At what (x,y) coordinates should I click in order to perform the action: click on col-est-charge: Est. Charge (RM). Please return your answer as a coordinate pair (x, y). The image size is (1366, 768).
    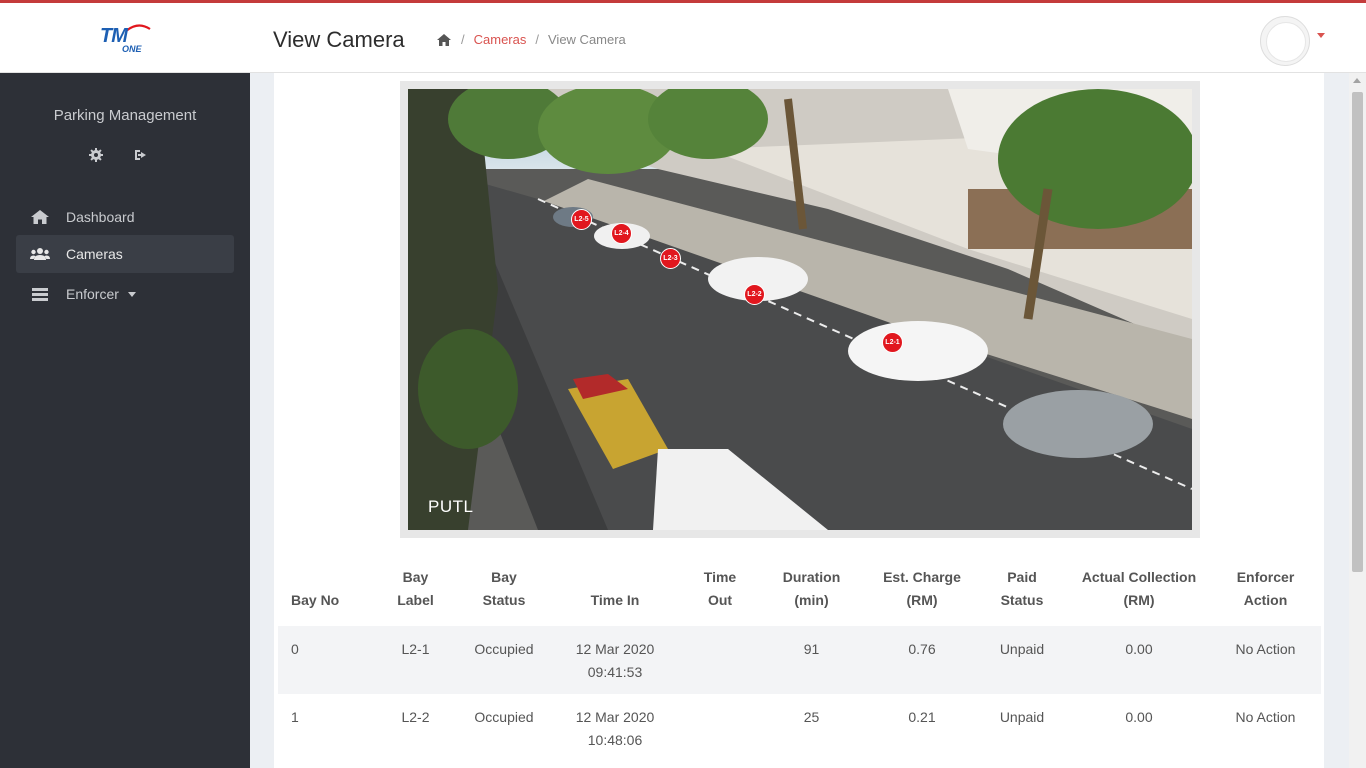
    Looking at the image, I should click on (922, 593).